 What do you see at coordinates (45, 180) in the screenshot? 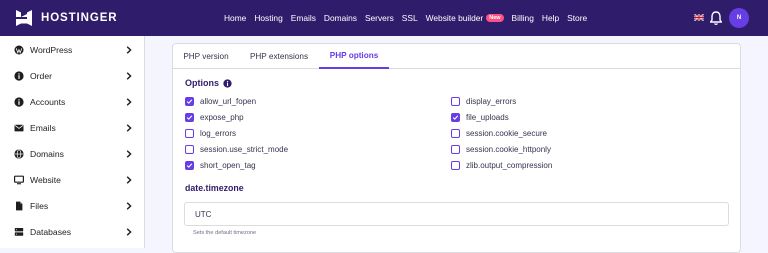
I see `sidebar-item-label: Website` at bounding box center [45, 180].